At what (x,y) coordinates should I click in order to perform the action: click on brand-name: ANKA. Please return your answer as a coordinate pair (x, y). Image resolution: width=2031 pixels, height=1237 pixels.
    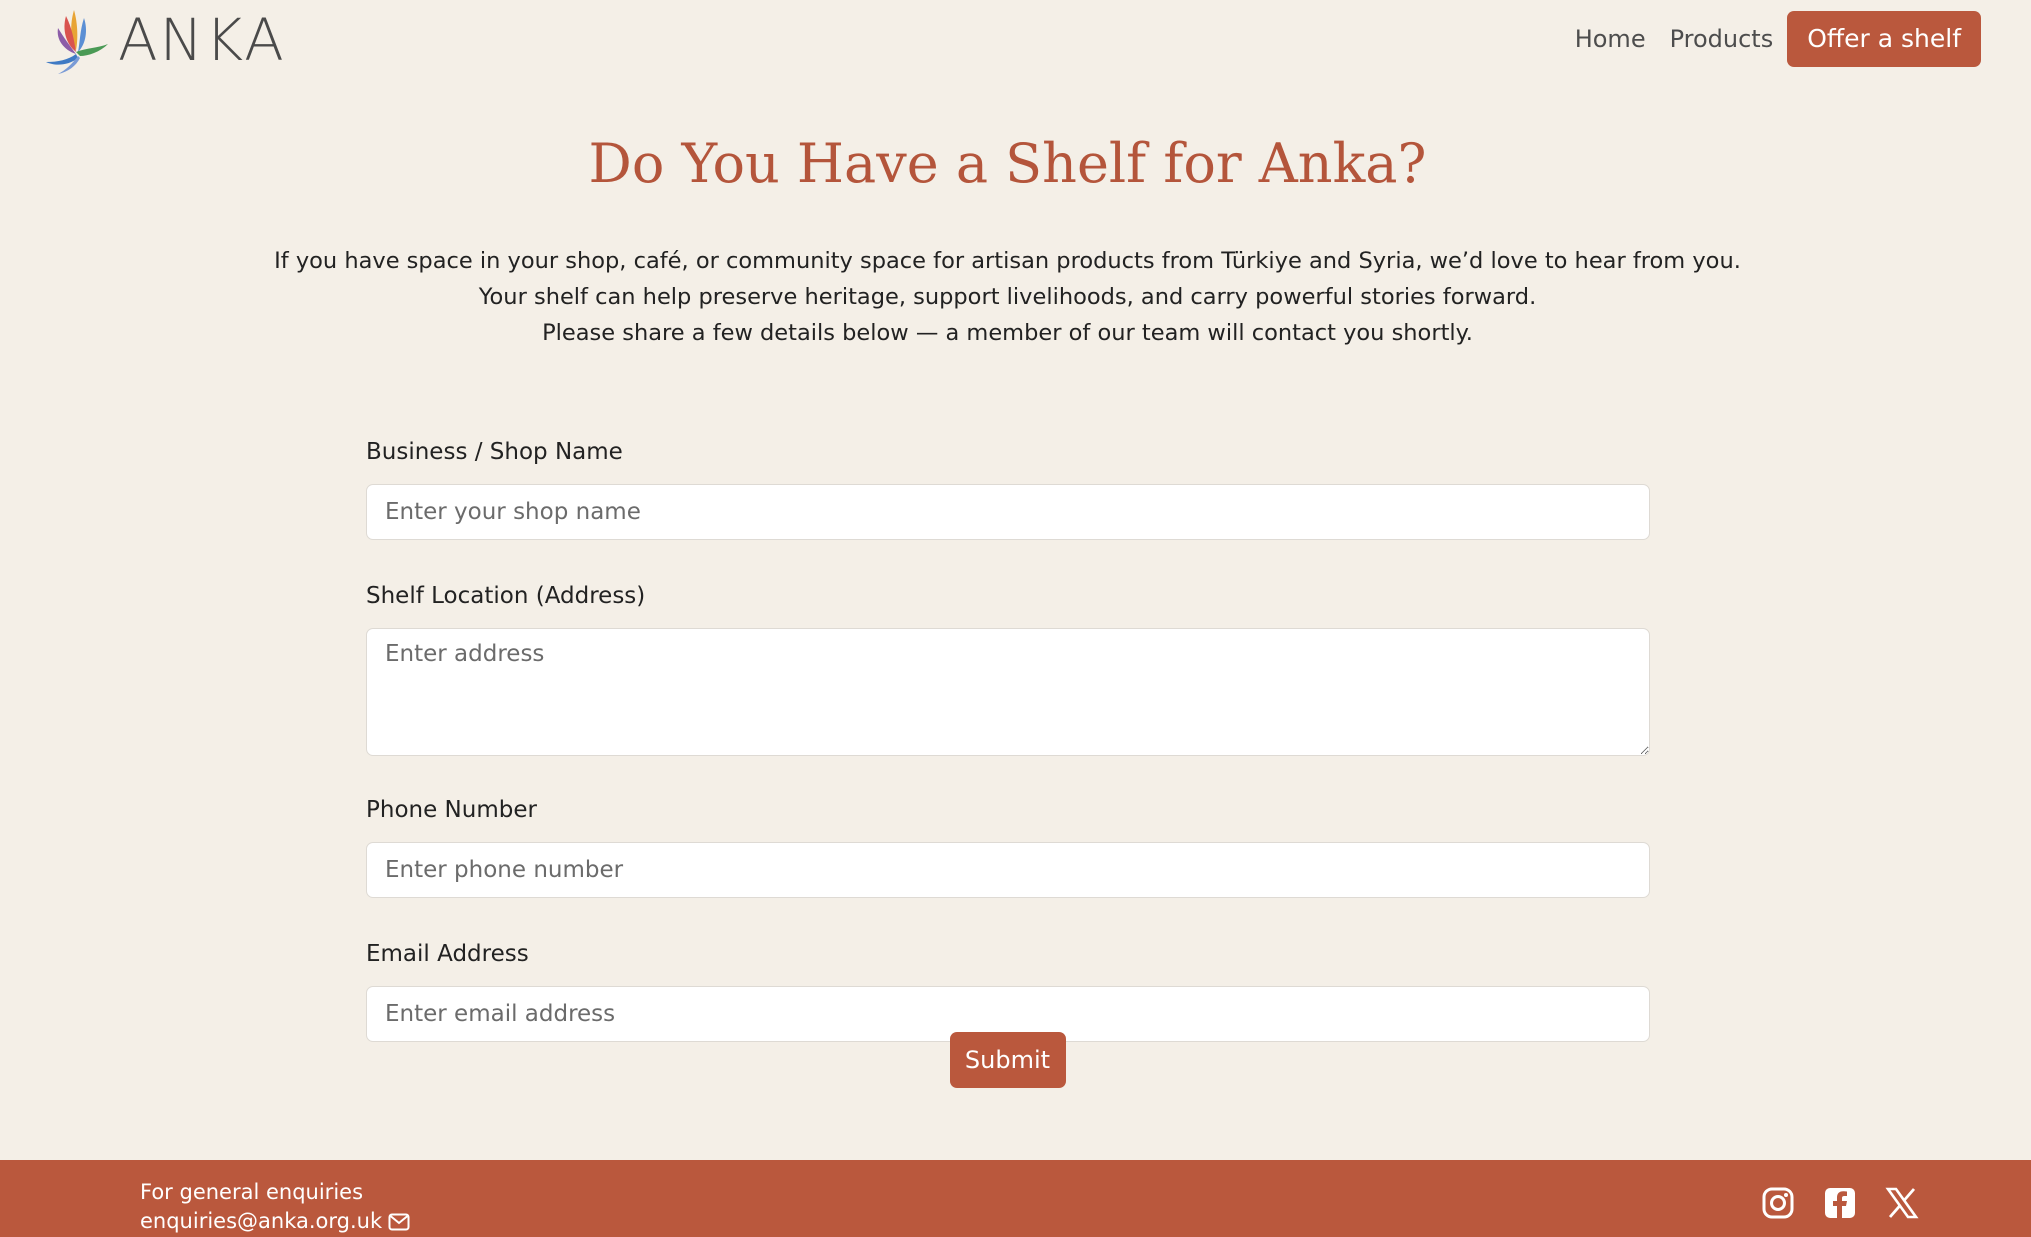
    Looking at the image, I should click on (202, 40).